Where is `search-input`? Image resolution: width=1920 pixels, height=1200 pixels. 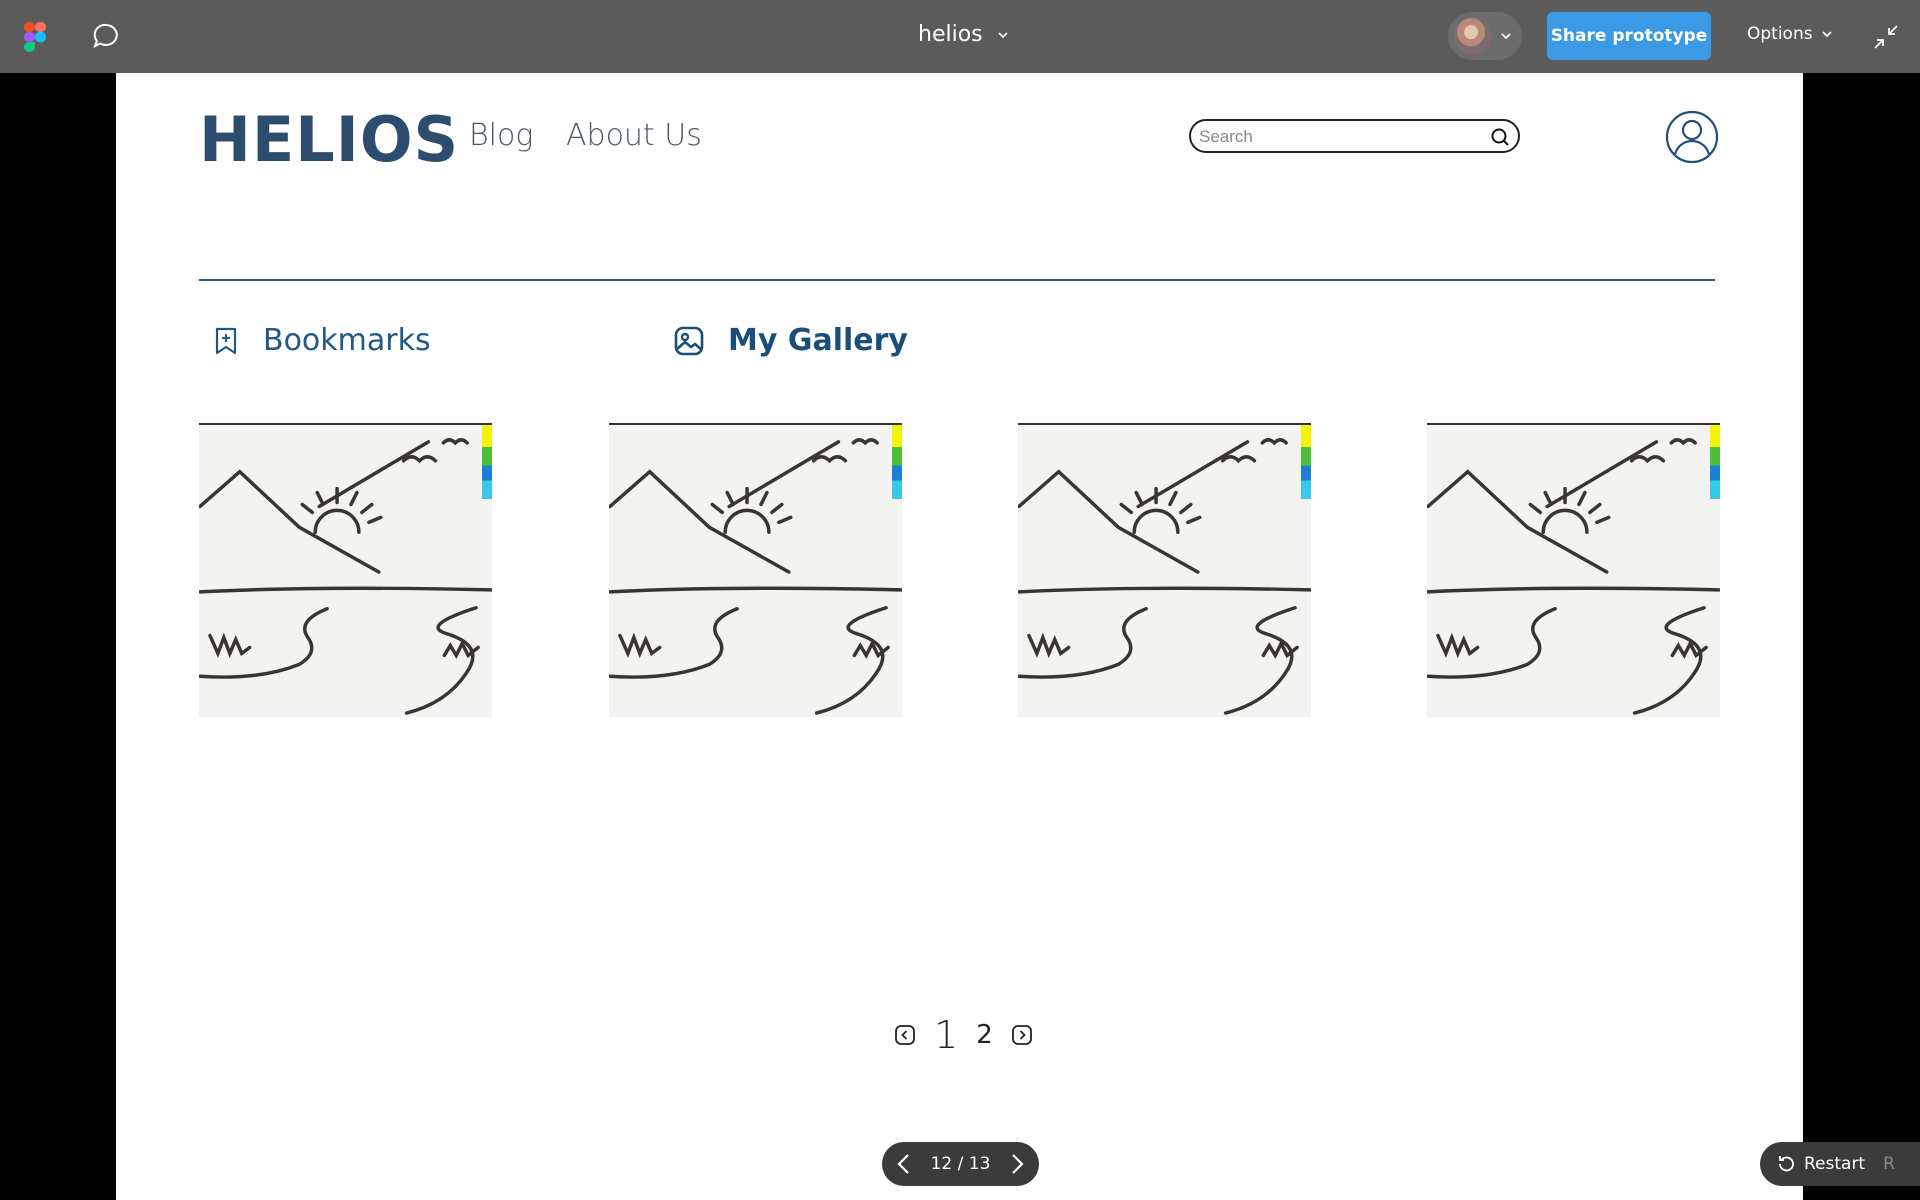 search-input is located at coordinates (1339, 137).